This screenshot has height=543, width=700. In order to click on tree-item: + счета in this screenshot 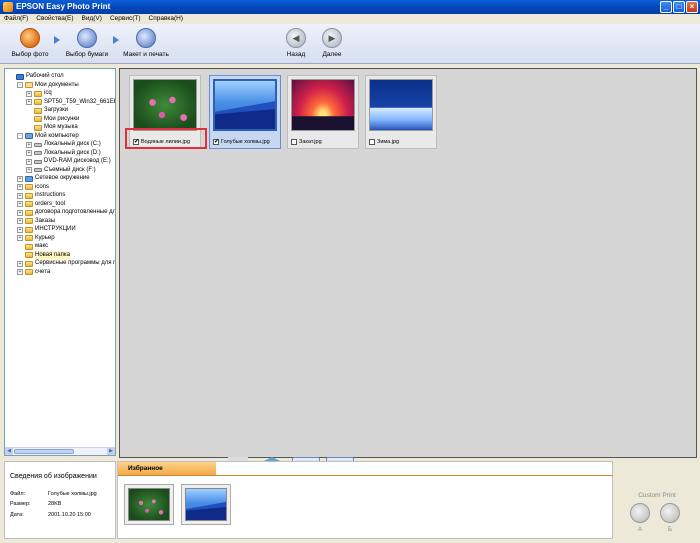, I will do `click(33, 272)`.